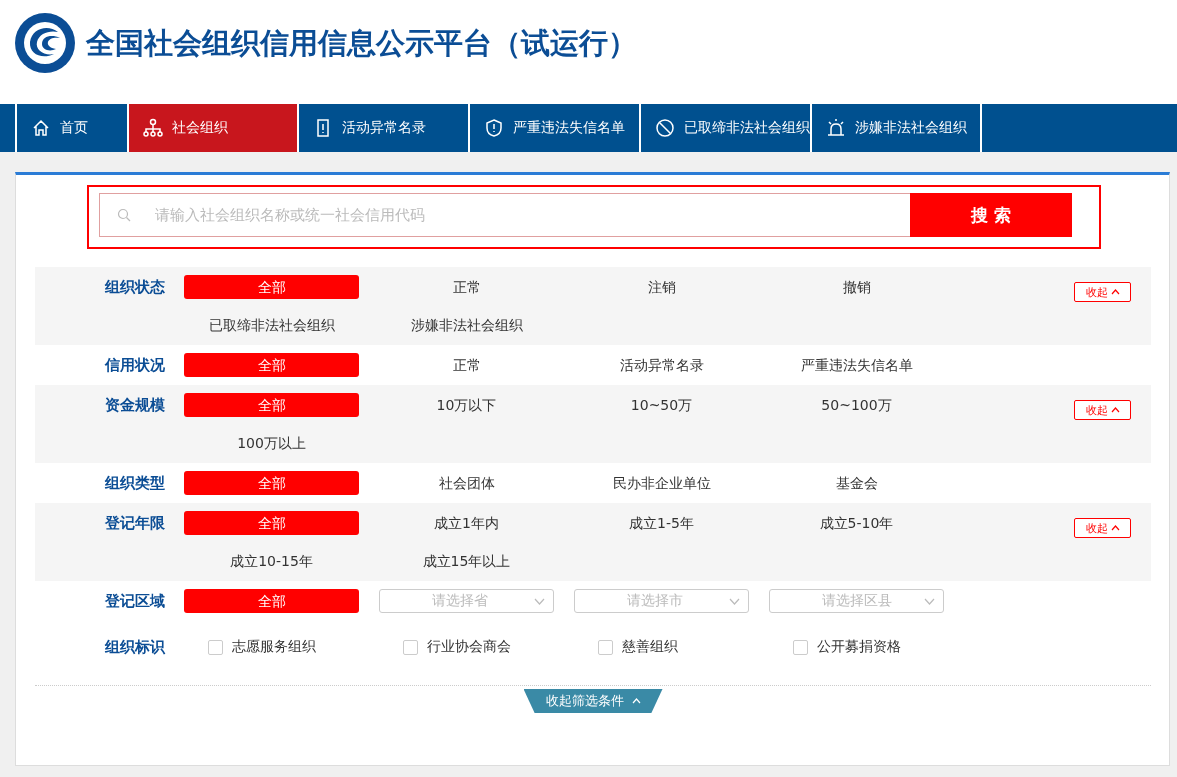 The height and width of the screenshot is (777, 1177). Describe the element at coordinates (661, 483) in the screenshot. I see `filter-option: 民办非企业单位` at that location.